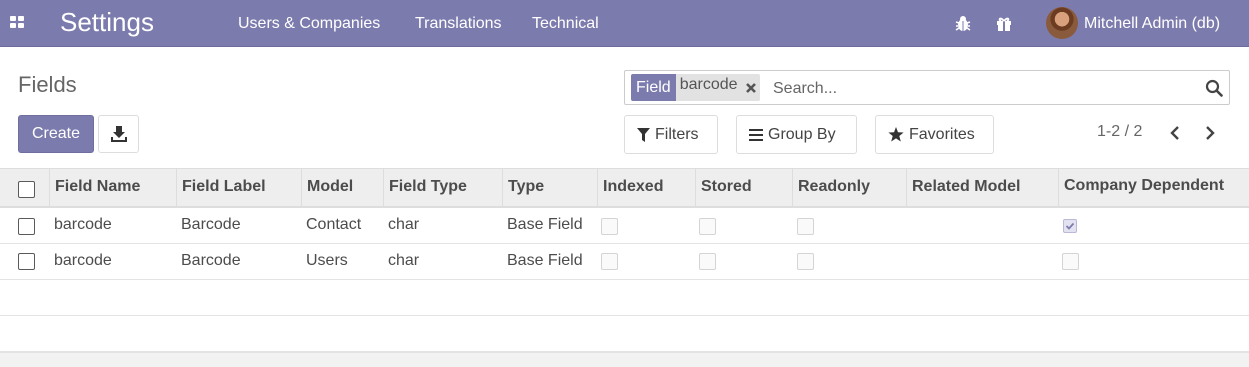 This screenshot has width=1249, height=367. What do you see at coordinates (942, 134) in the screenshot?
I see `favorites-label: Favorites` at bounding box center [942, 134].